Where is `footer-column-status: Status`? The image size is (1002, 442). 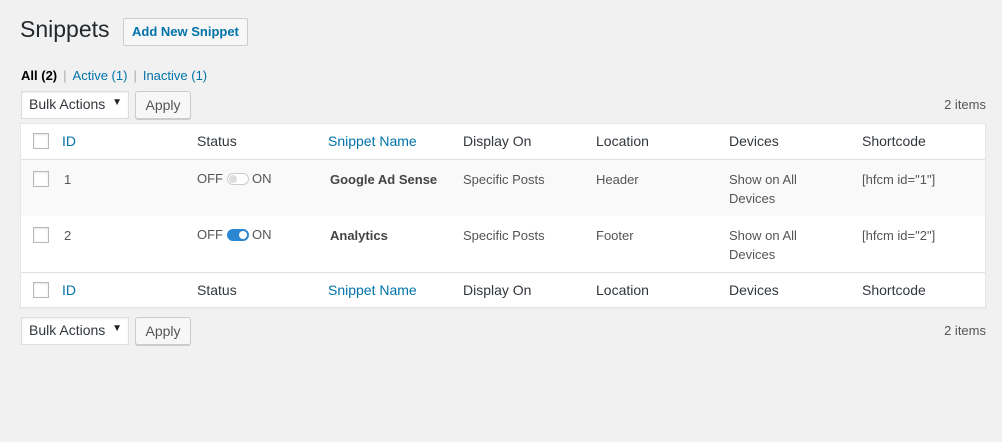
footer-column-status: Status is located at coordinates (217, 290).